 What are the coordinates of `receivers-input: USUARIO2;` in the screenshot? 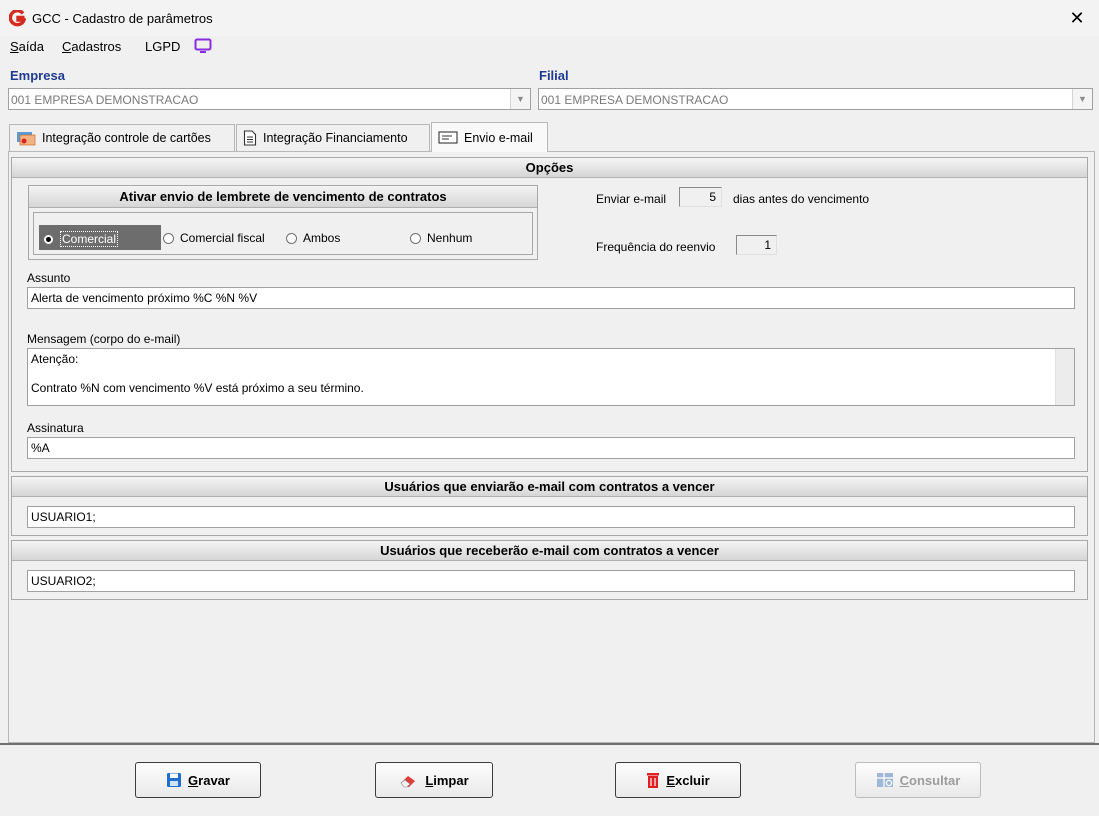 It's located at (551, 581).